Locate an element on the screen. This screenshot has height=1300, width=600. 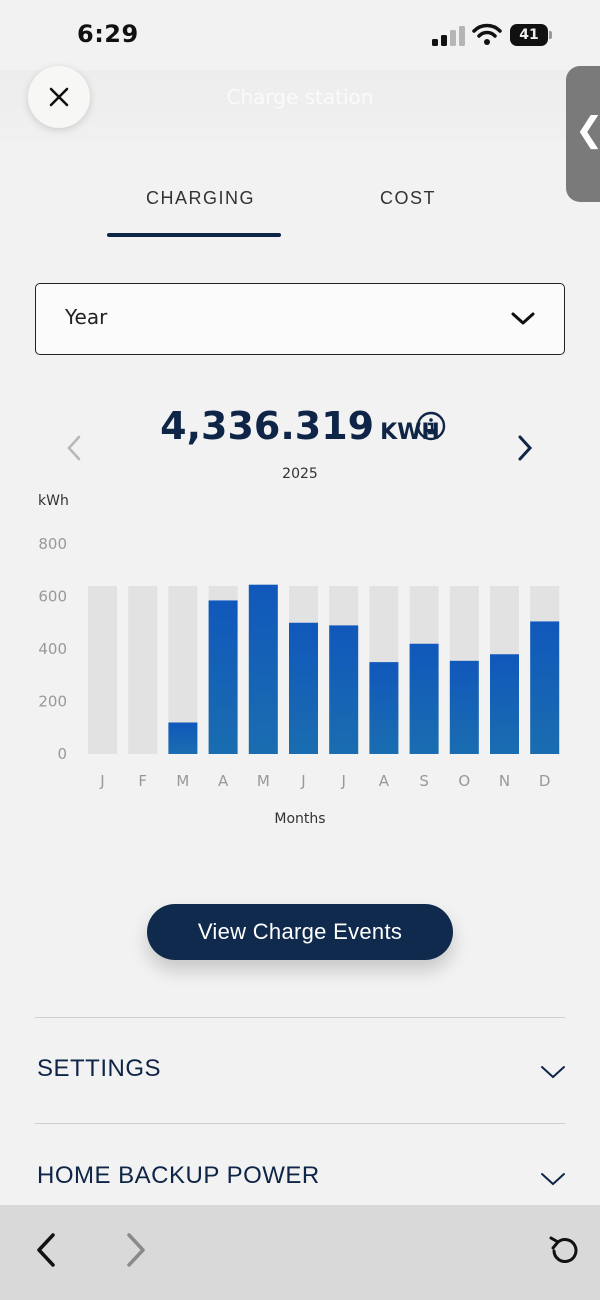
chevron-left-icon: ❮ is located at coordinates (587, 130).